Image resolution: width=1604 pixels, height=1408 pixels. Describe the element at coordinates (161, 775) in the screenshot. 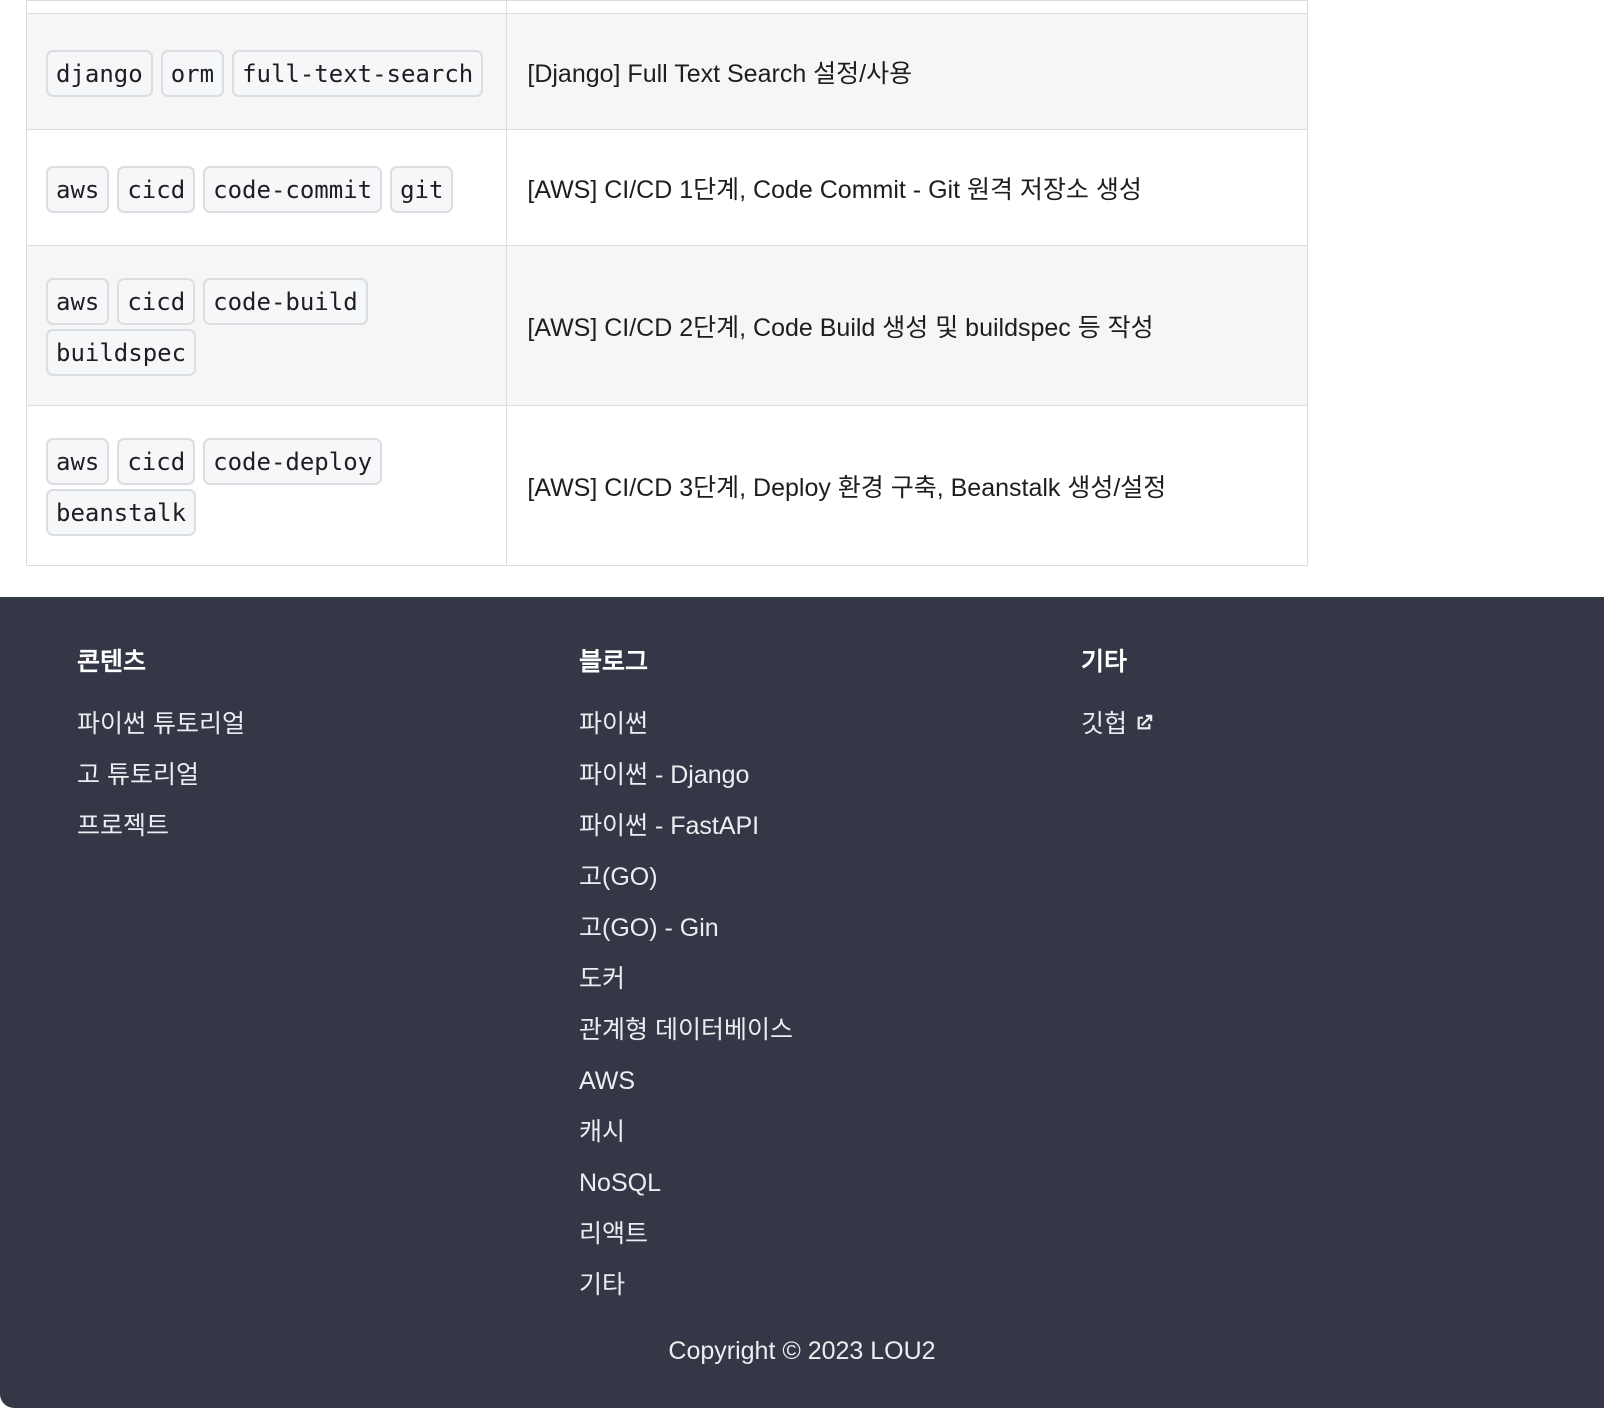

I see `footer-link: 고 튜토리얼` at that location.